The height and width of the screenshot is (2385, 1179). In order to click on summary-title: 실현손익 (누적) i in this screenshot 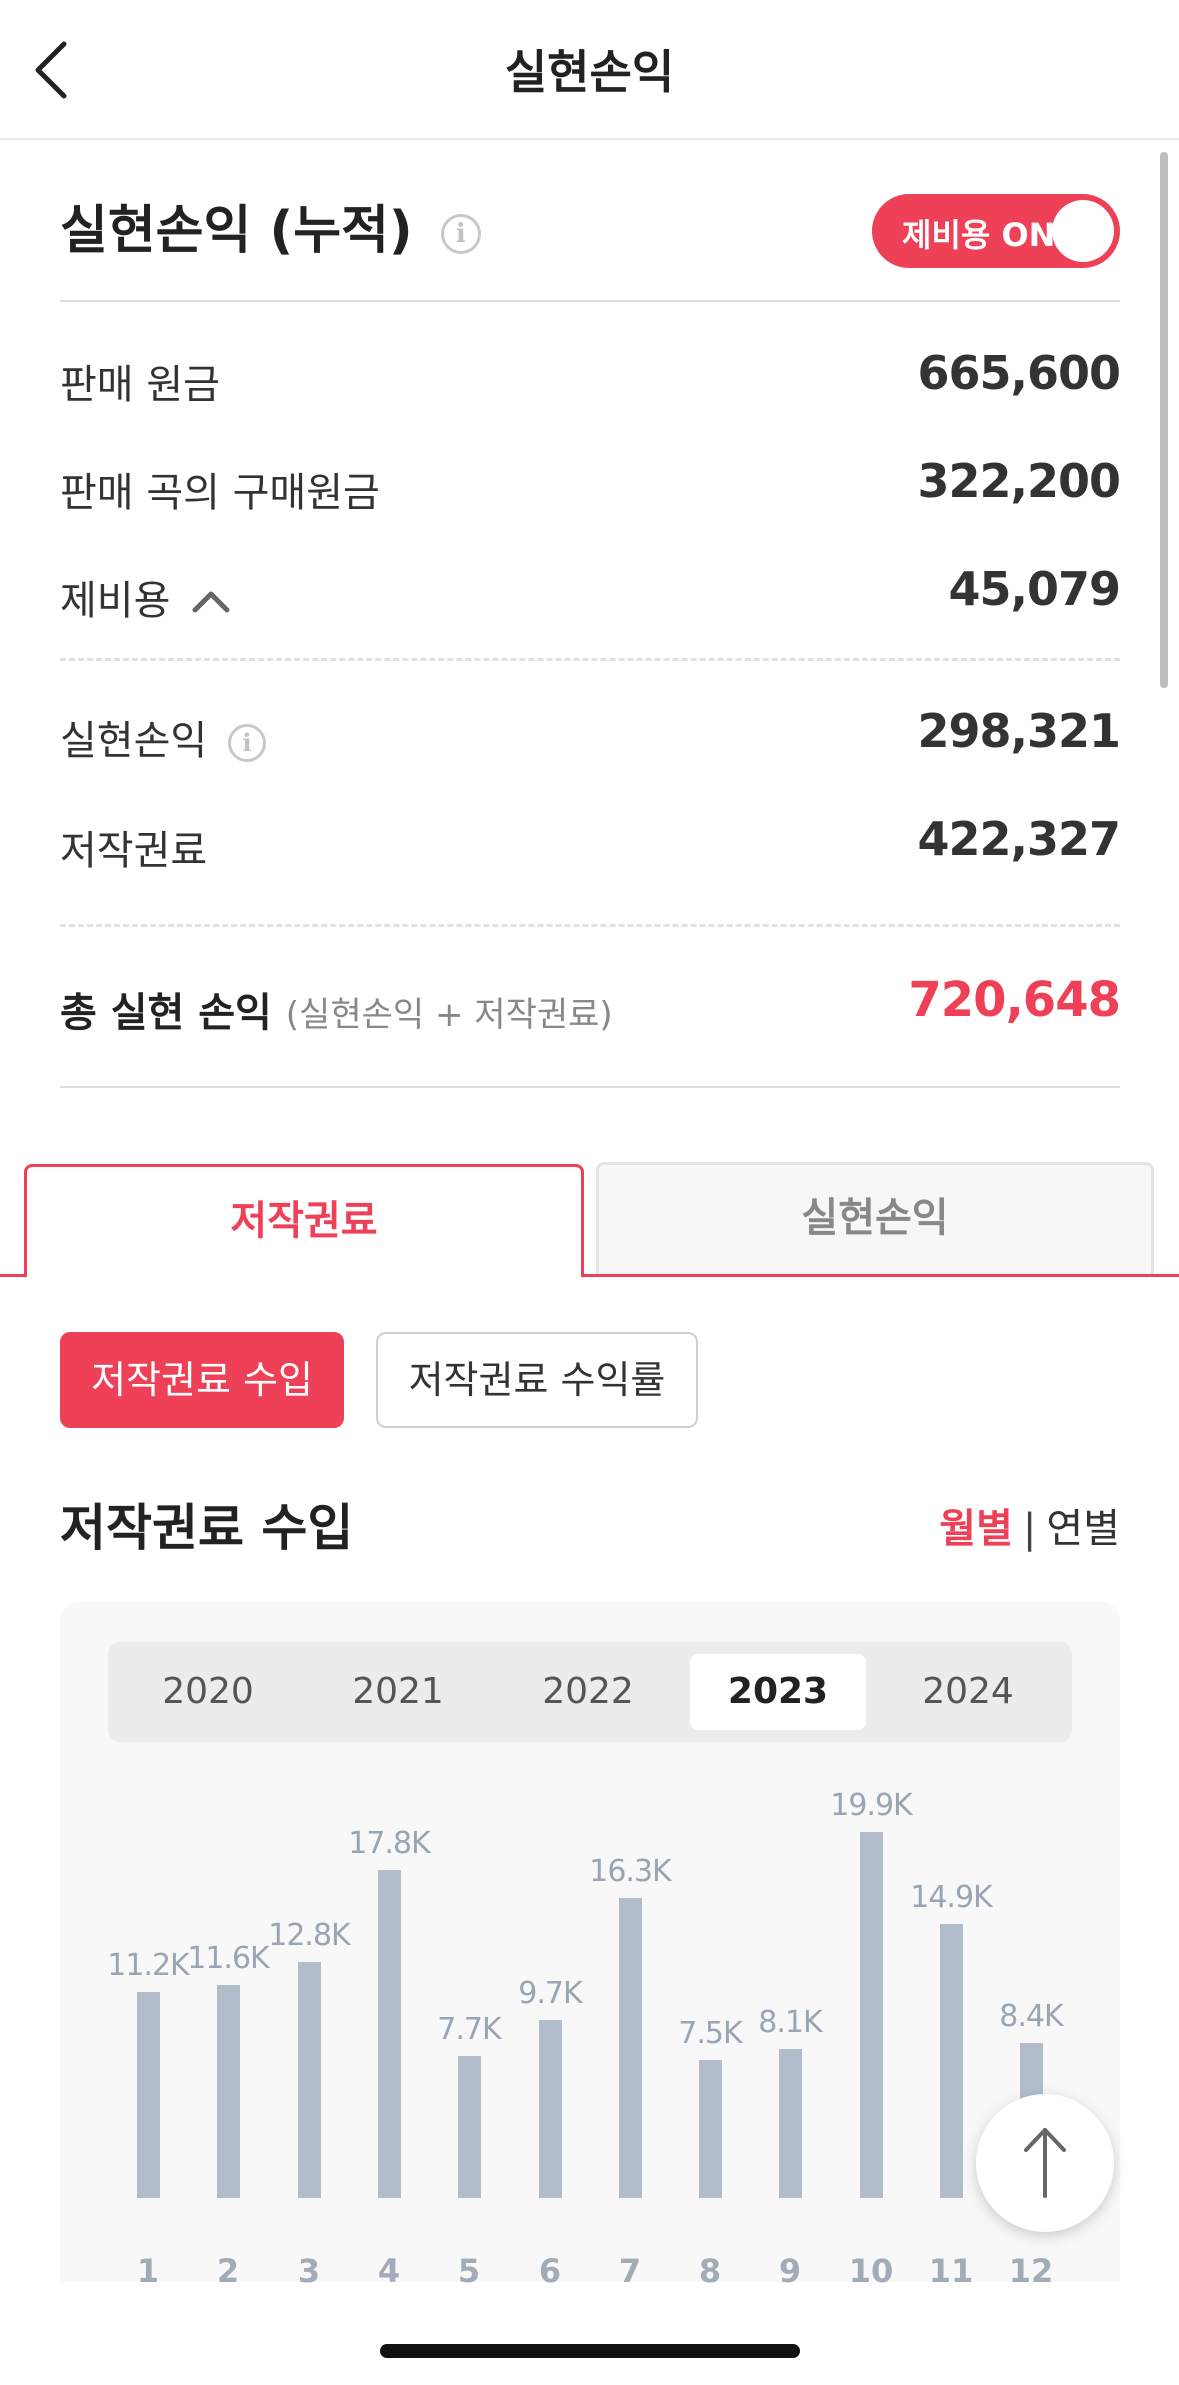, I will do `click(270, 225)`.